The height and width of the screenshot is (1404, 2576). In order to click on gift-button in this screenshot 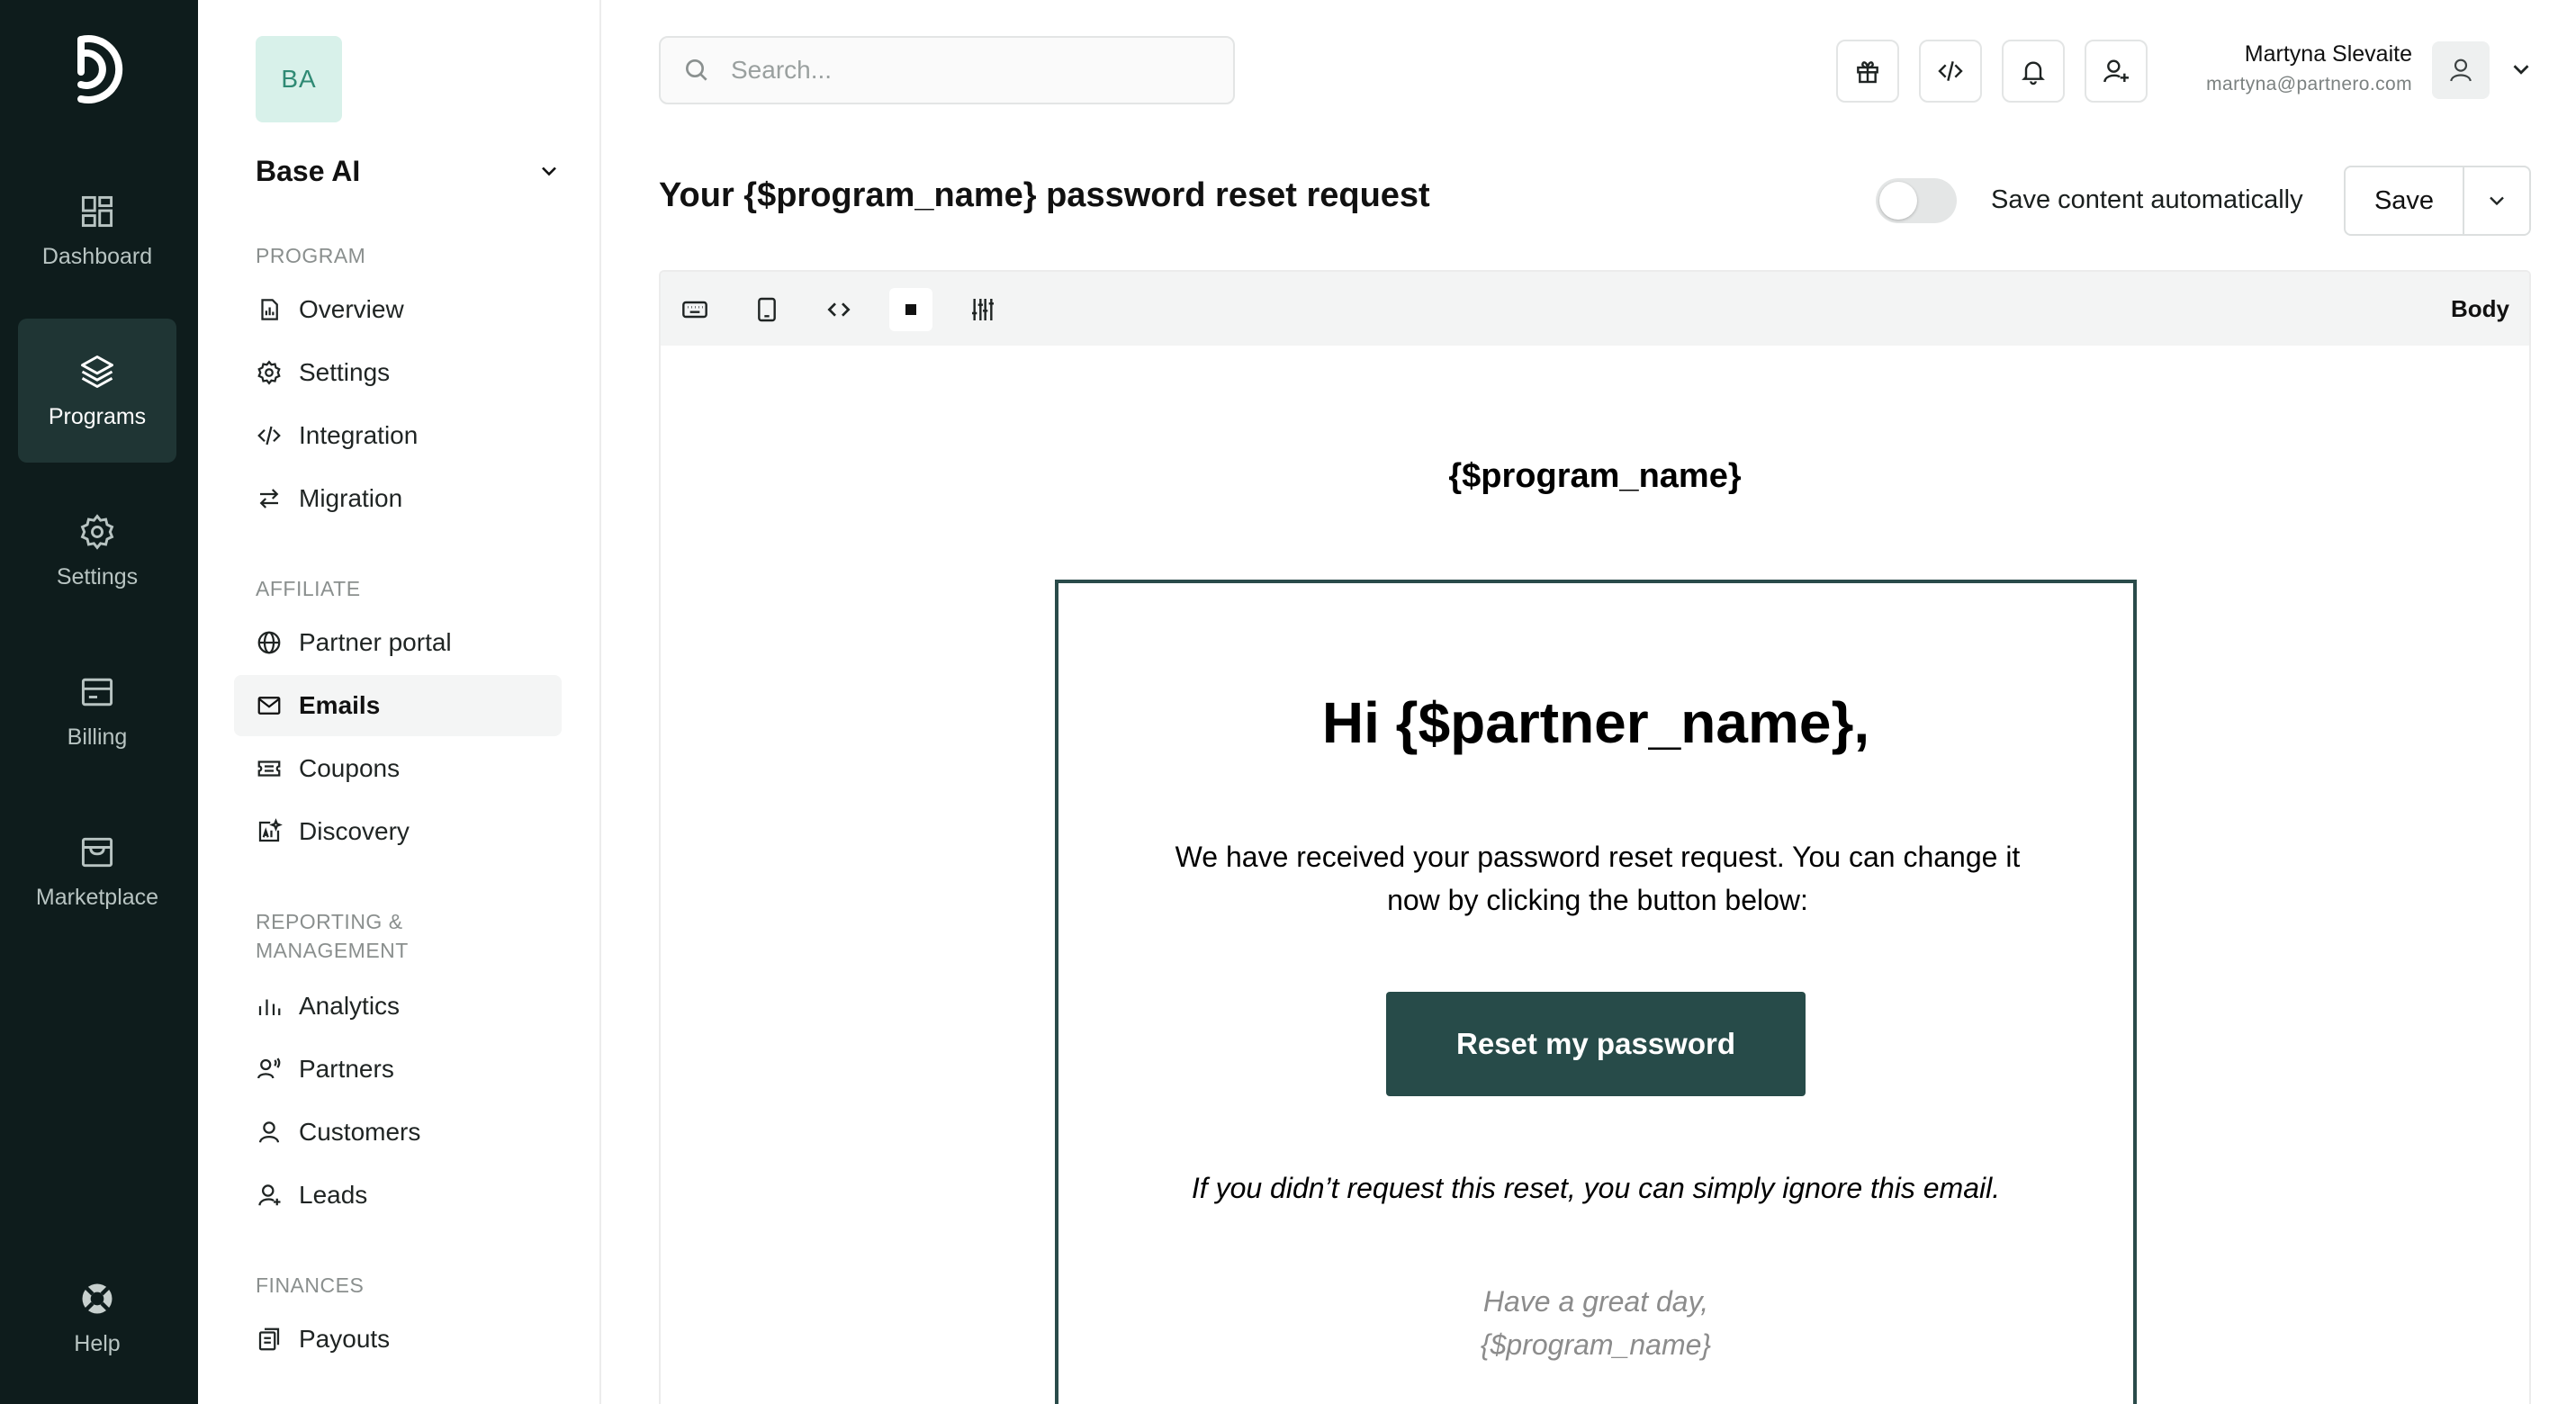, I will do `click(1867, 71)`.